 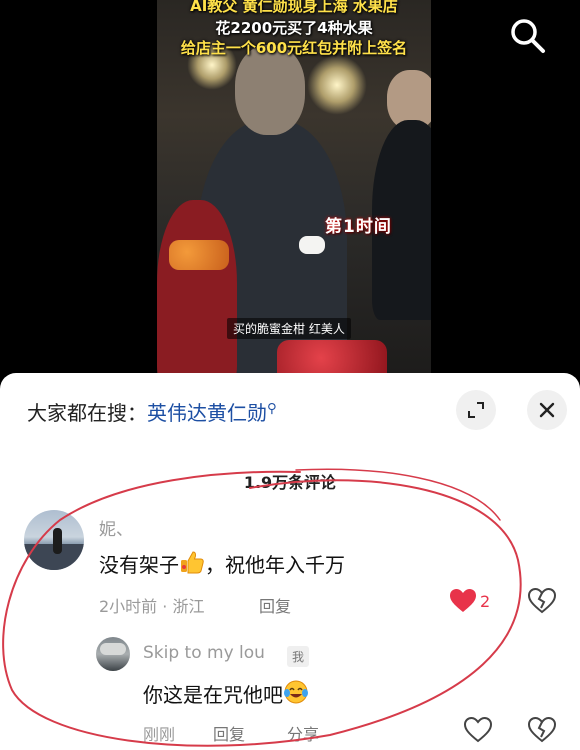 I want to click on suggestion-label: 大家都在搜：, so click(x=87, y=413).